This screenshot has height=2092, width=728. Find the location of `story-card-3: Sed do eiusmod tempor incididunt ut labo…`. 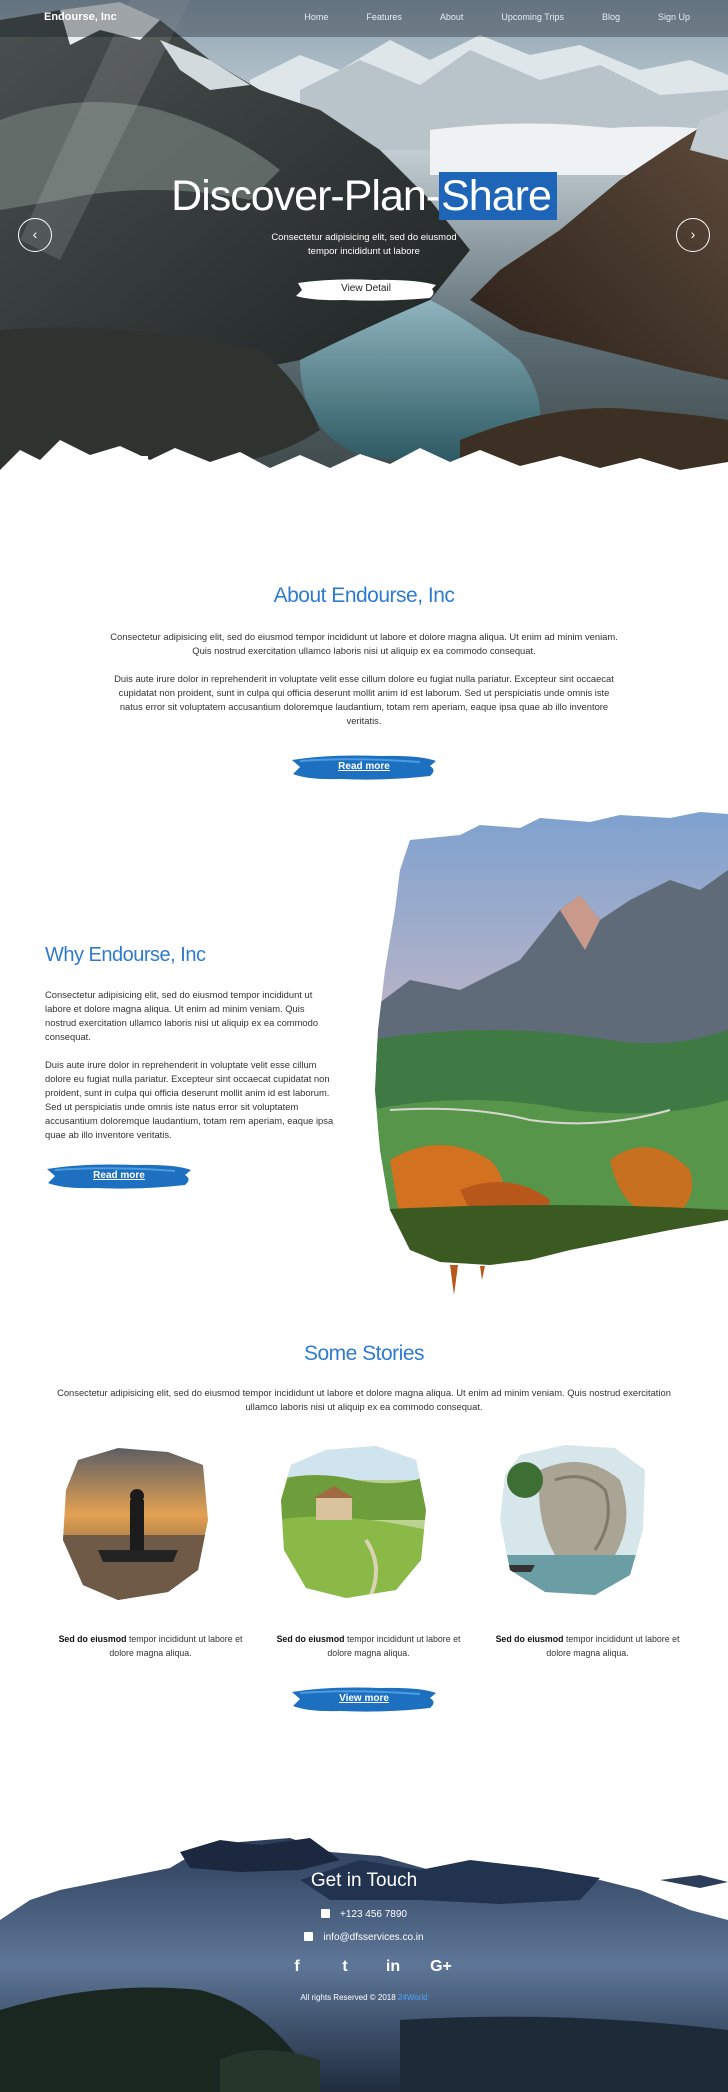

story-card-3: Sed do eiusmod tempor incididunt ut labo… is located at coordinates (587, 1549).